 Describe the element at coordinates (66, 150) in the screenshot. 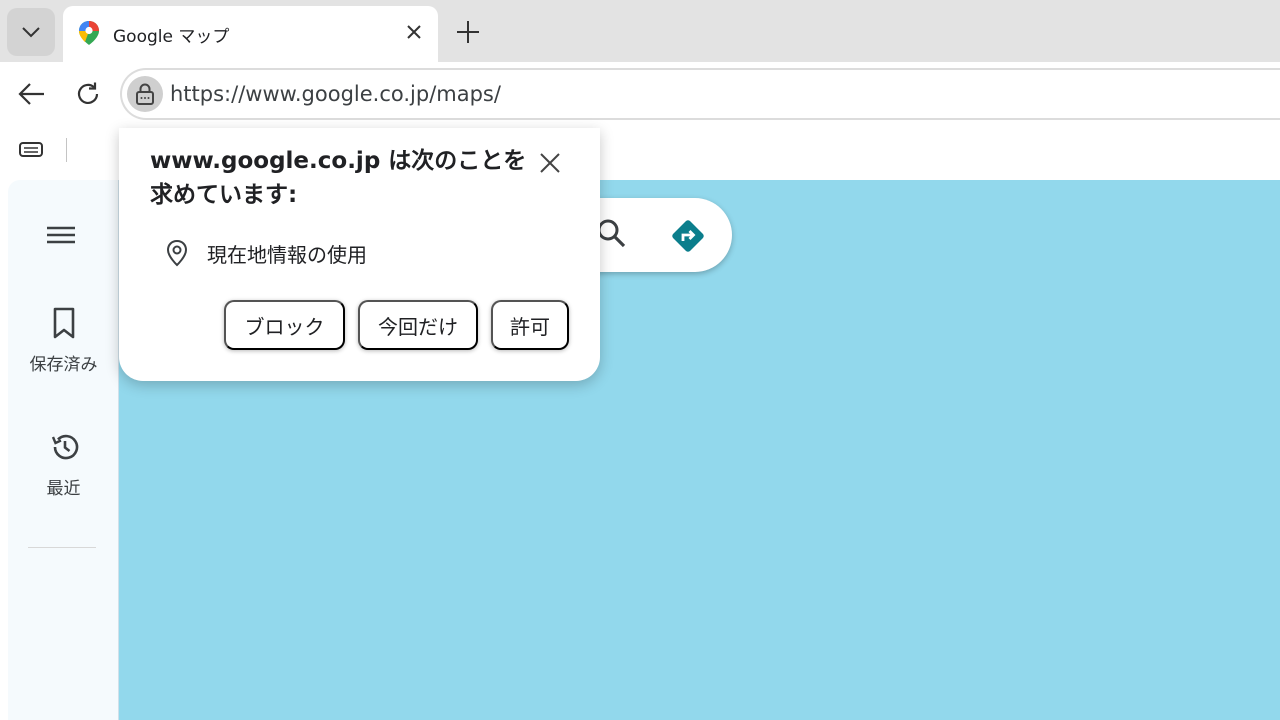

I see `bookmark-separator` at that location.